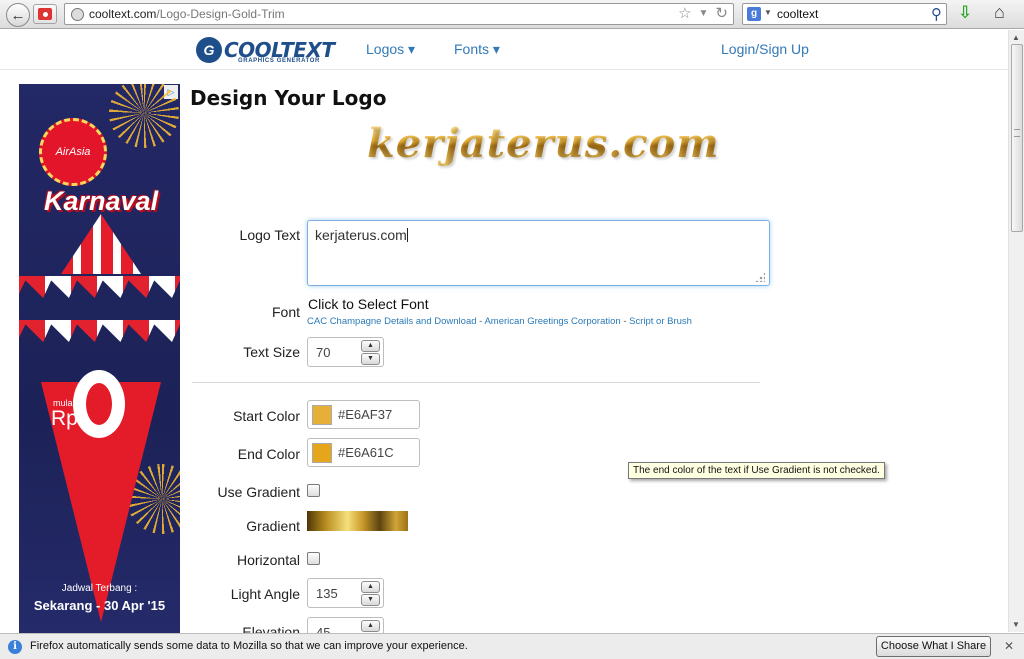  Describe the element at coordinates (721, 14) in the screenshot. I see `reload-icon: ↻` at that location.